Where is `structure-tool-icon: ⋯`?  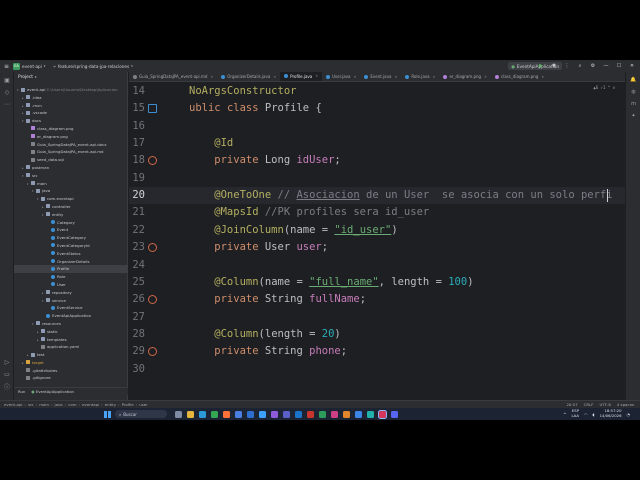 structure-tool-icon: ⋯ is located at coordinates (7, 104).